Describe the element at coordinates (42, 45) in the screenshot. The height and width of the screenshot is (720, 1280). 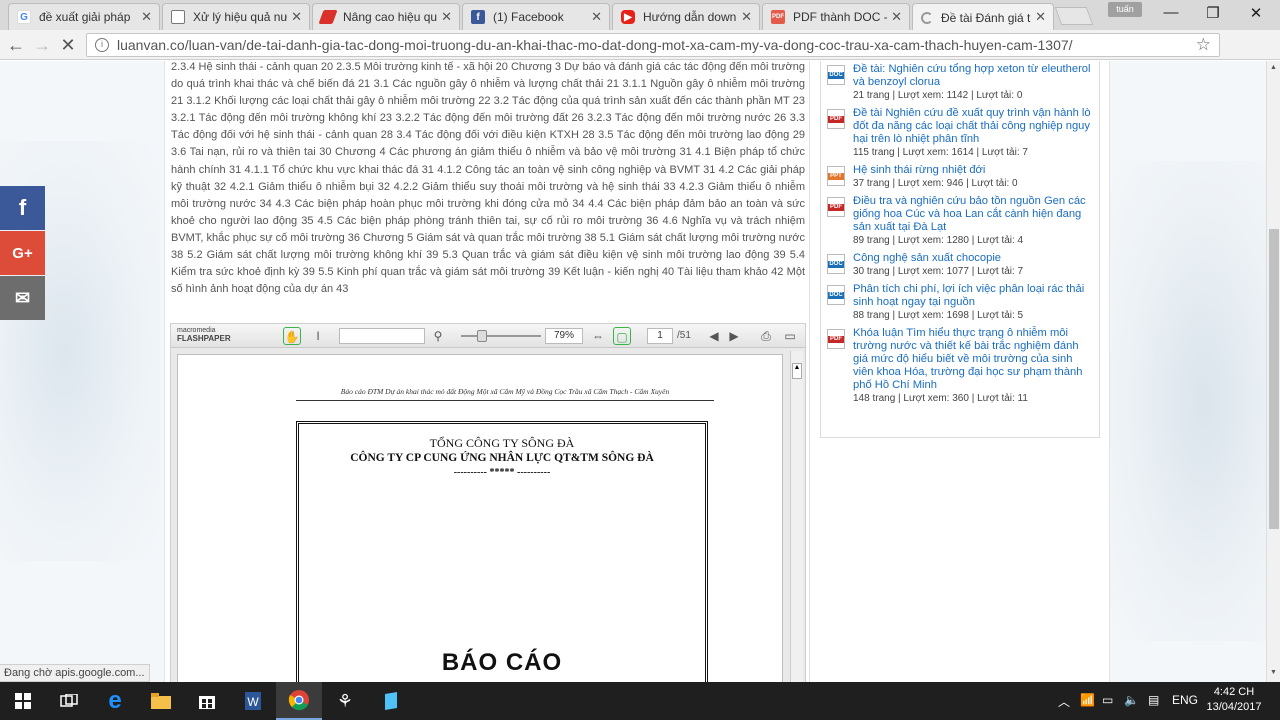
I see `forward-button: →` at that location.